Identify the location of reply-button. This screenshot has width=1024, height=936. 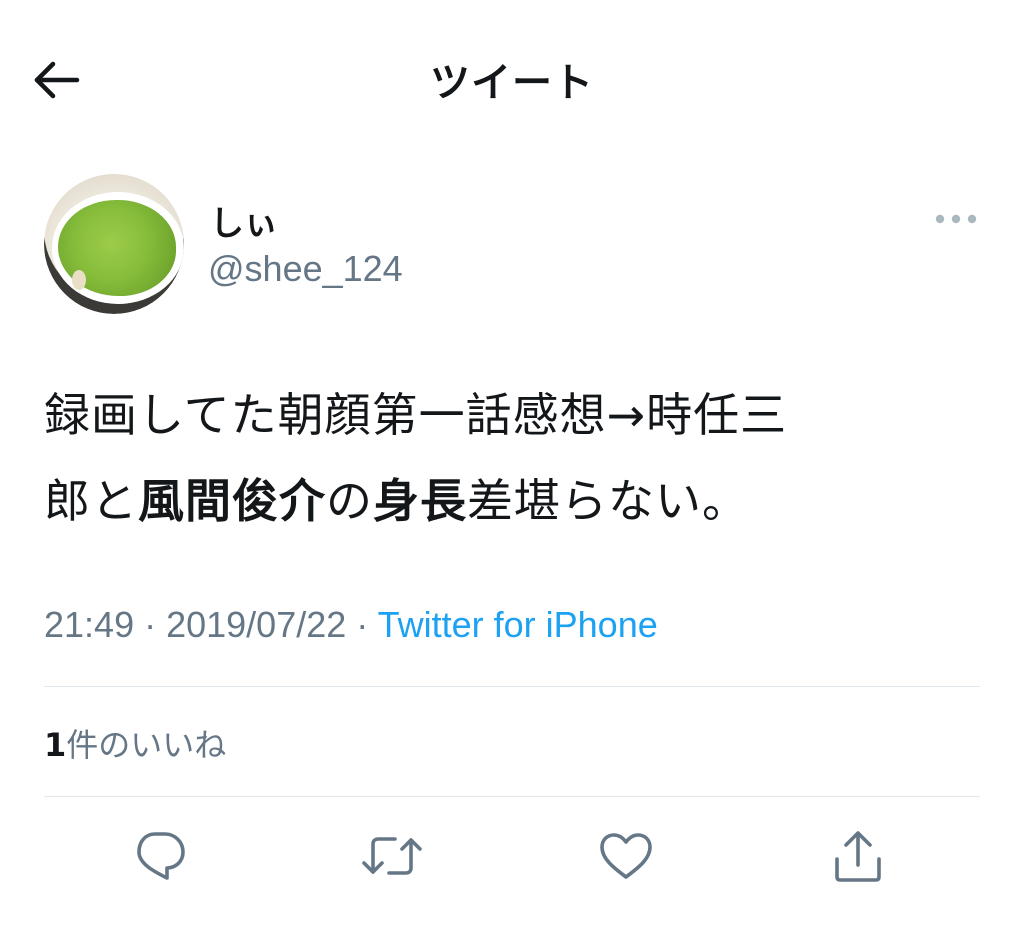
(160, 858).